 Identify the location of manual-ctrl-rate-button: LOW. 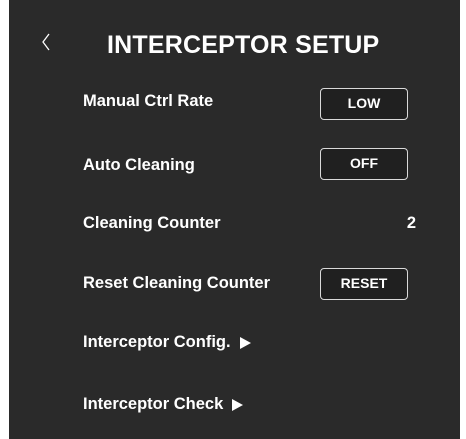
(364, 104).